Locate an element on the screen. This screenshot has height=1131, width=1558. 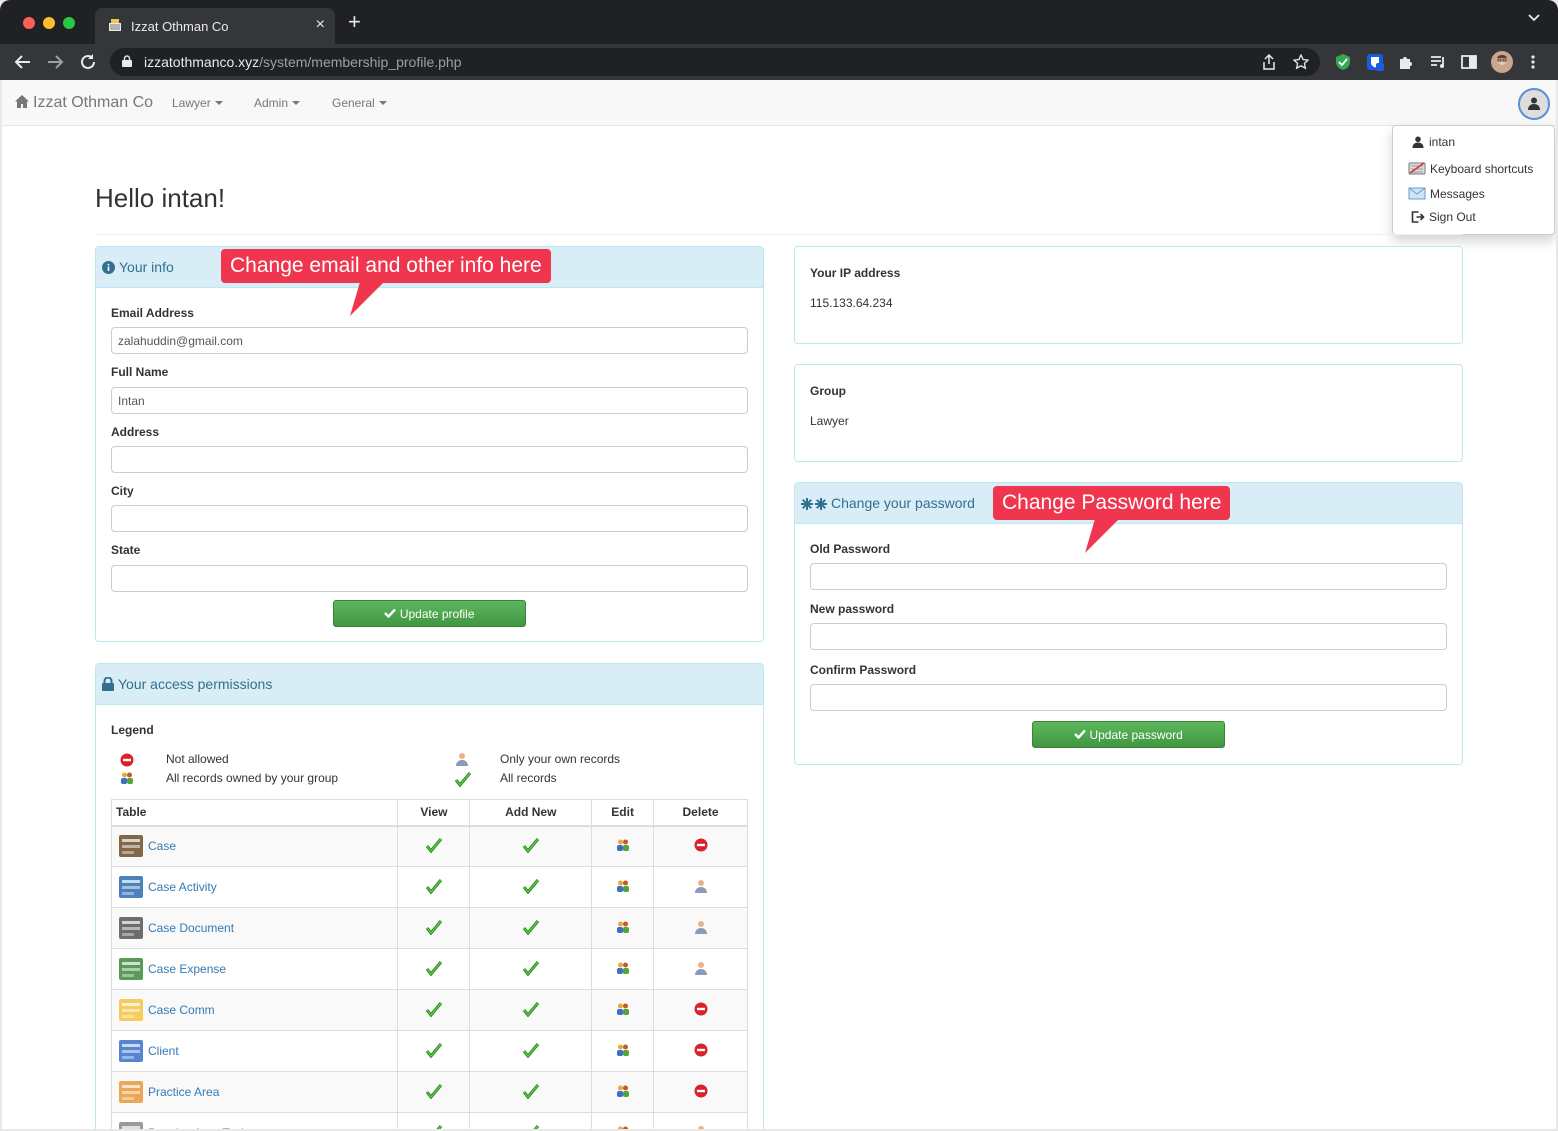
not-allowed-icon is located at coordinates (127, 760).